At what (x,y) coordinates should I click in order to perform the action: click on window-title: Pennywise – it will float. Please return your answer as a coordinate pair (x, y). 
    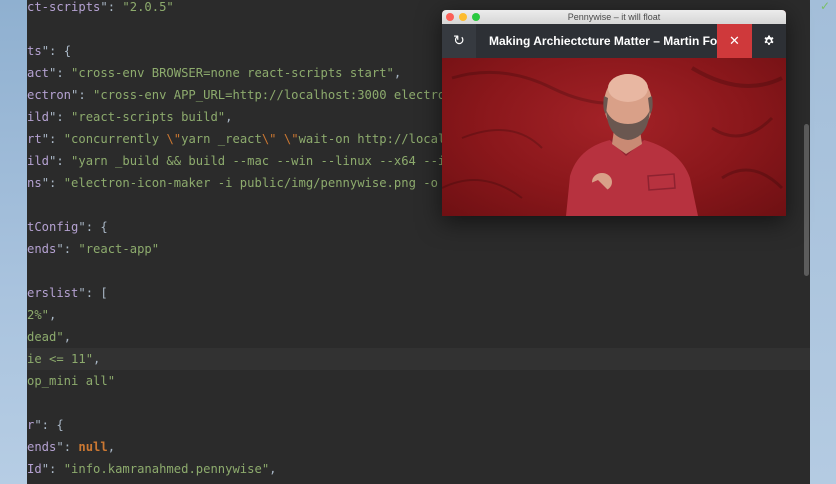
    Looking at the image, I should click on (614, 17).